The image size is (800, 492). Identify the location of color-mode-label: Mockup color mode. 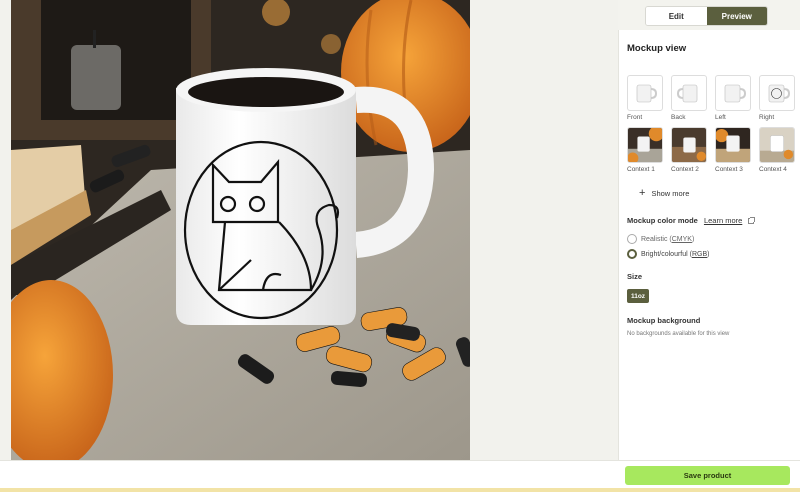
(662, 220).